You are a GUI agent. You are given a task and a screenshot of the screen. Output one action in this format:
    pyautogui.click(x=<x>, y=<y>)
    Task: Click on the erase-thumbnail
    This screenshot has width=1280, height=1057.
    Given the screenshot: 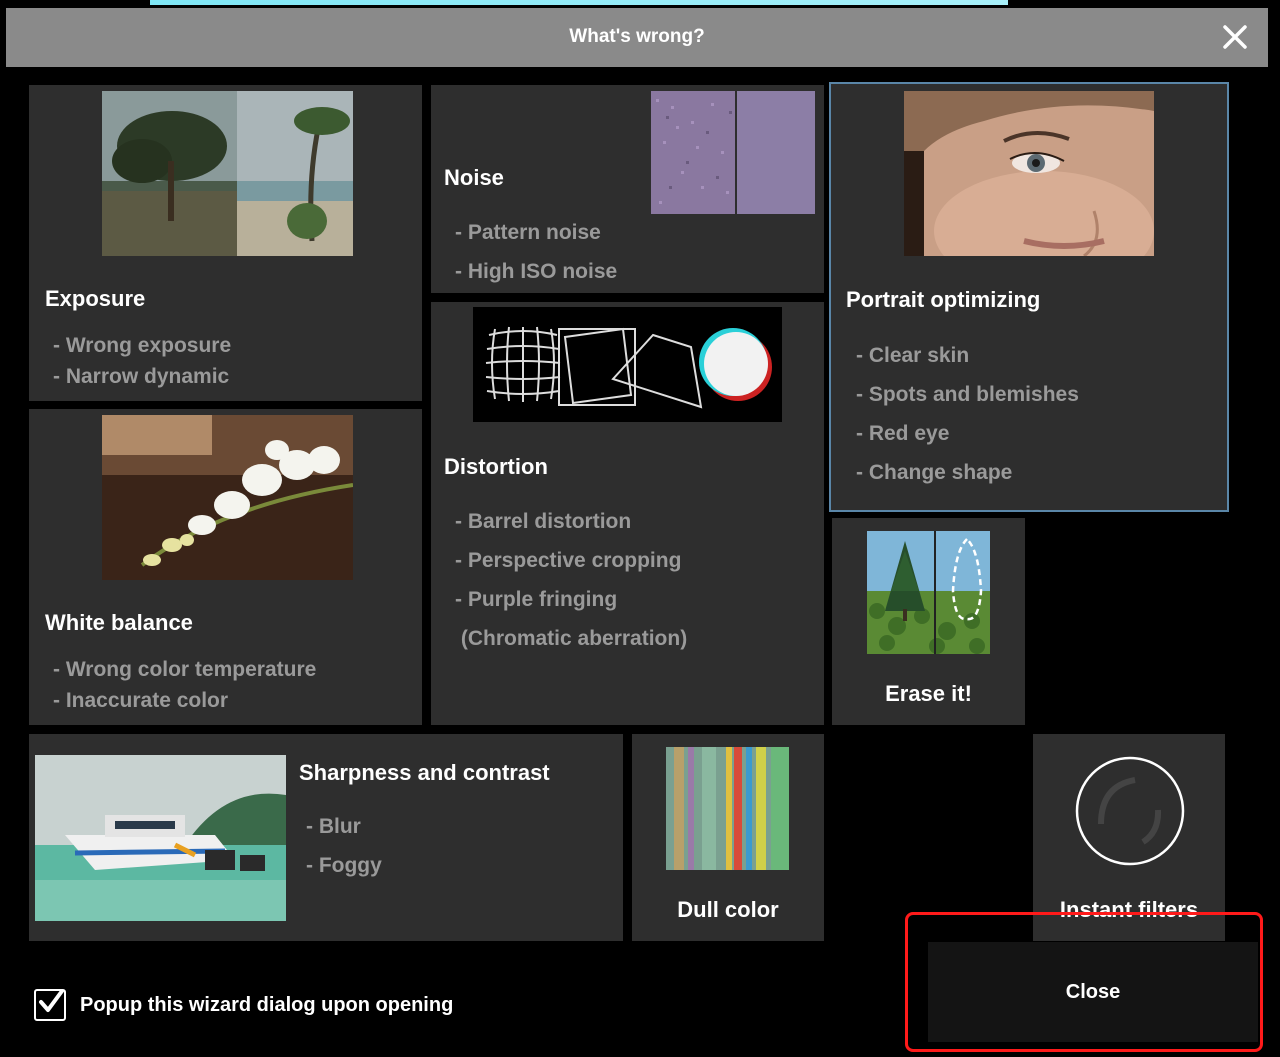 What is the action you would take?
    pyautogui.click(x=928, y=592)
    